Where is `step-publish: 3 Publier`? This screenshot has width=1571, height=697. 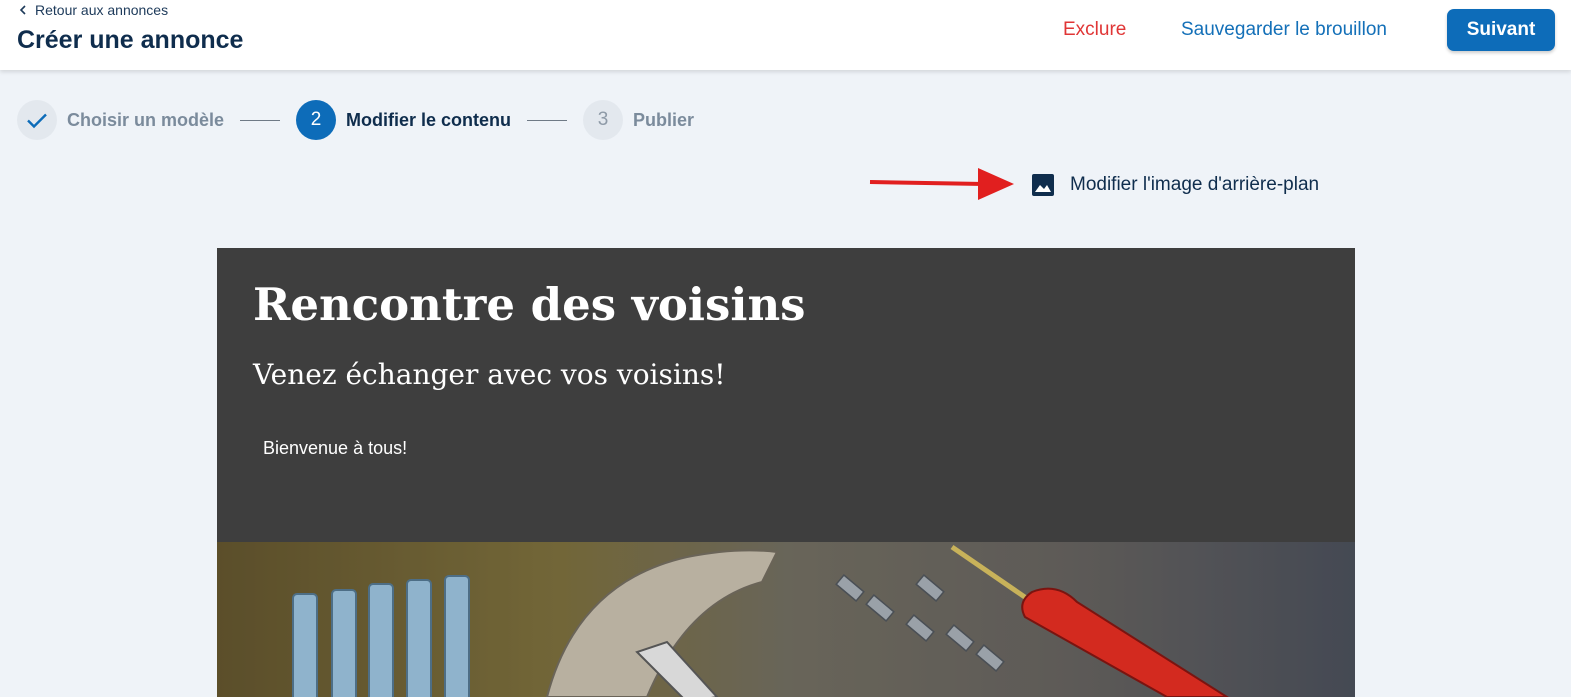
step-publish: 3 Publier is located at coordinates (638, 120).